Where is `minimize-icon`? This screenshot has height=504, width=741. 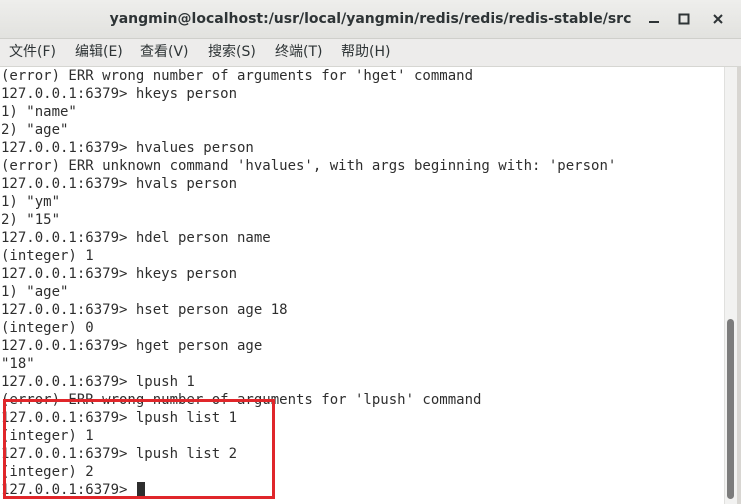 minimize-icon is located at coordinates (654, 22).